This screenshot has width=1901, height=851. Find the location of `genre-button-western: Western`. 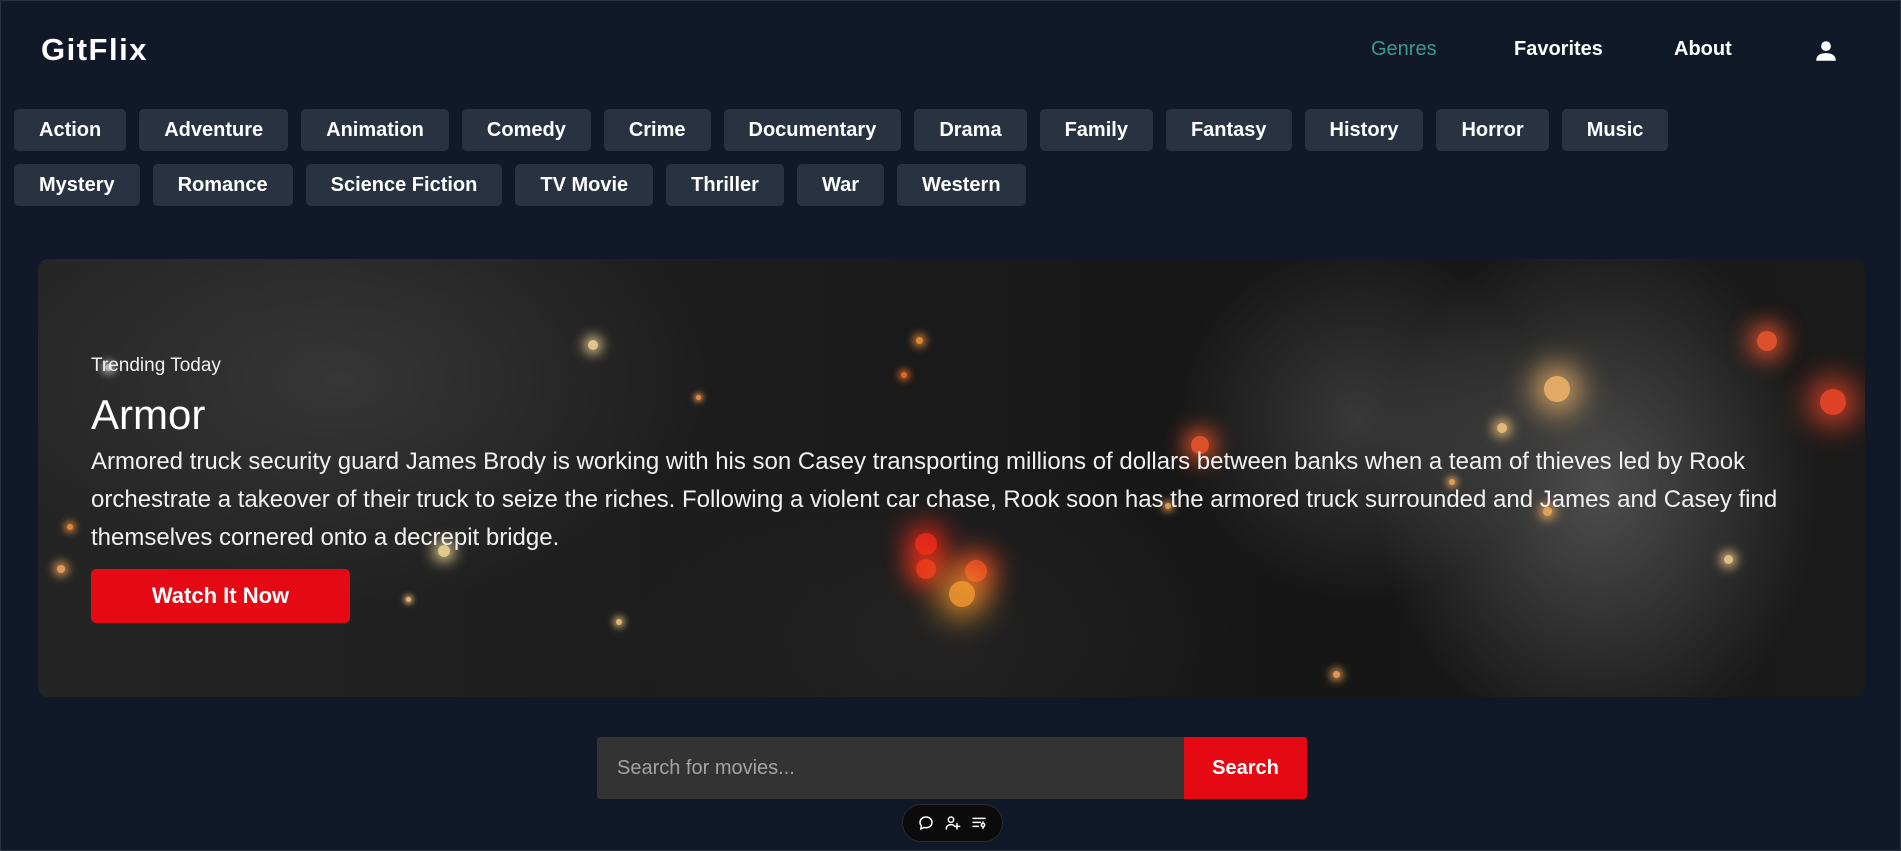

genre-button-western: Western is located at coordinates (961, 185).